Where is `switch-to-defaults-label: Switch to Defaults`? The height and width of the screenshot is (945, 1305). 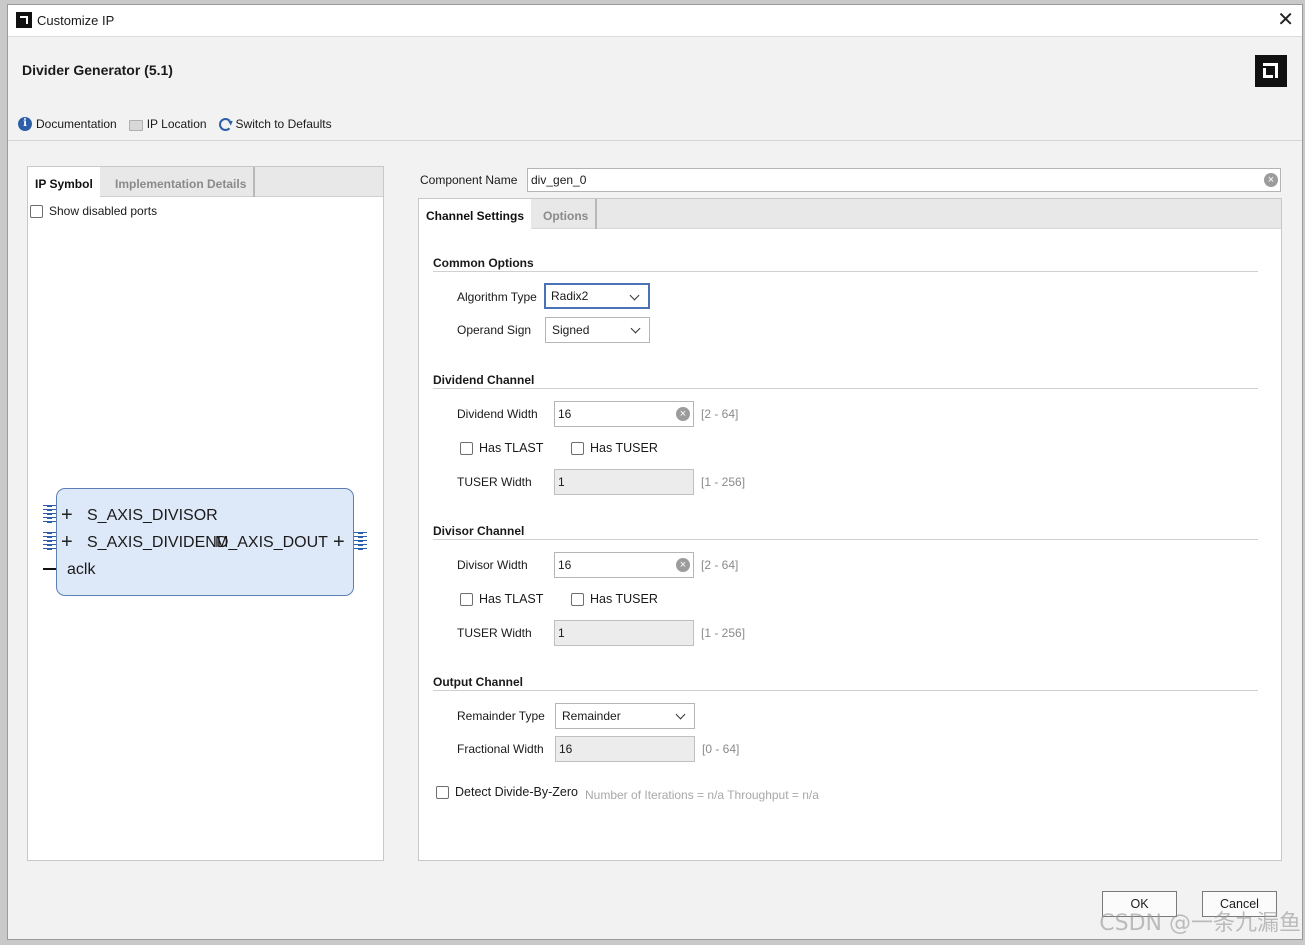 switch-to-defaults-label: Switch to Defaults is located at coordinates (283, 124).